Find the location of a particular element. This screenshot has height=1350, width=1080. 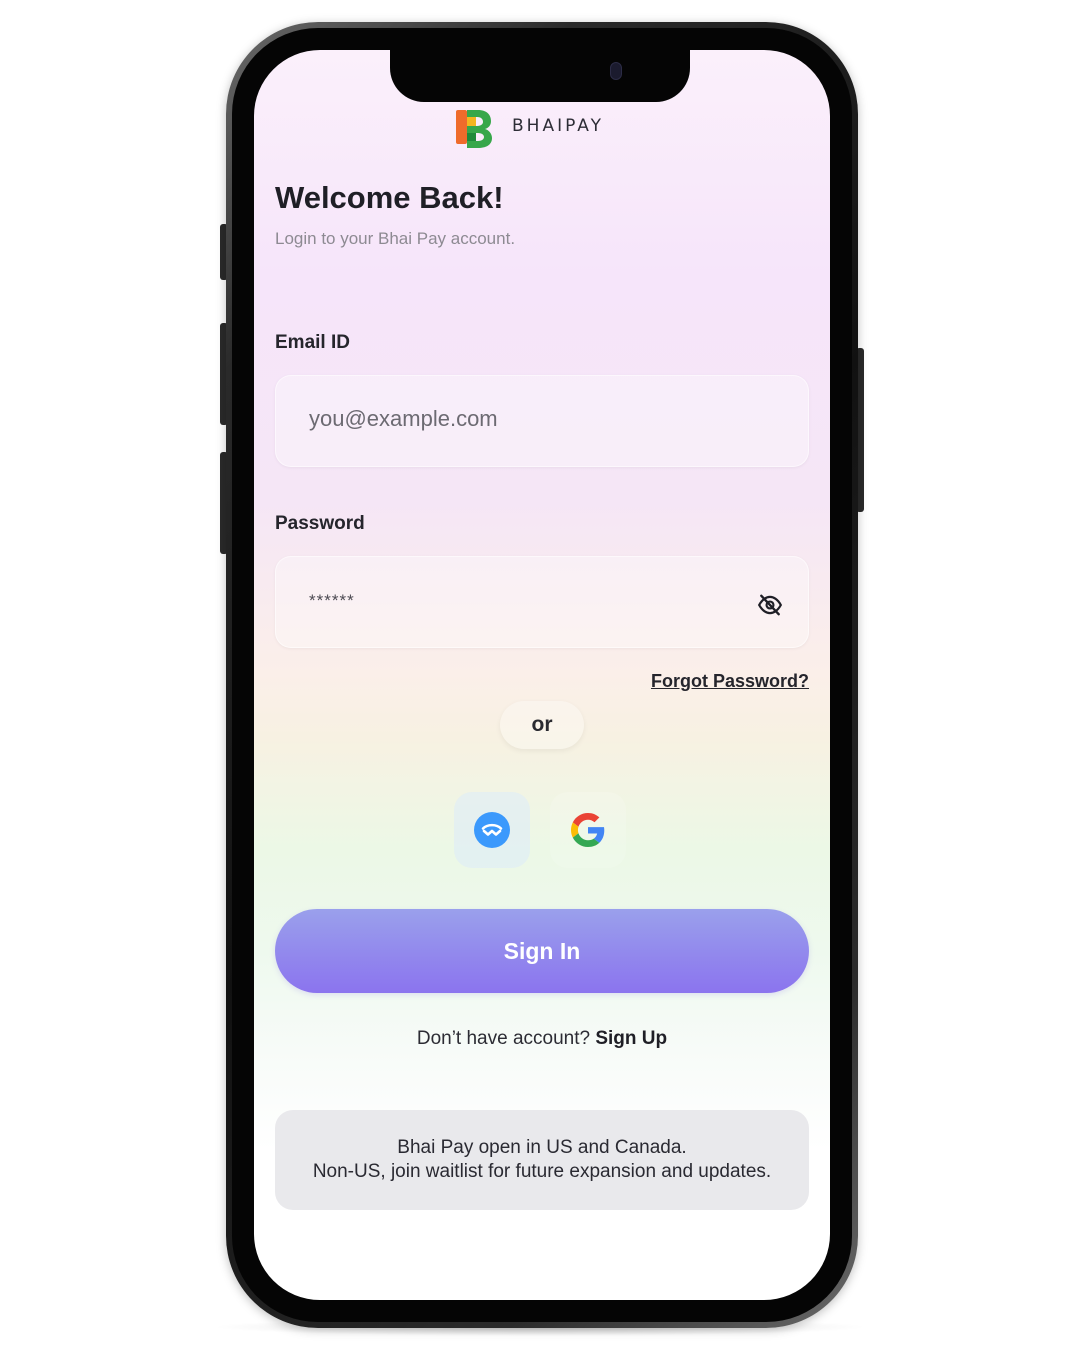

forgot-password-link: Forgot Password? is located at coordinates (730, 681).